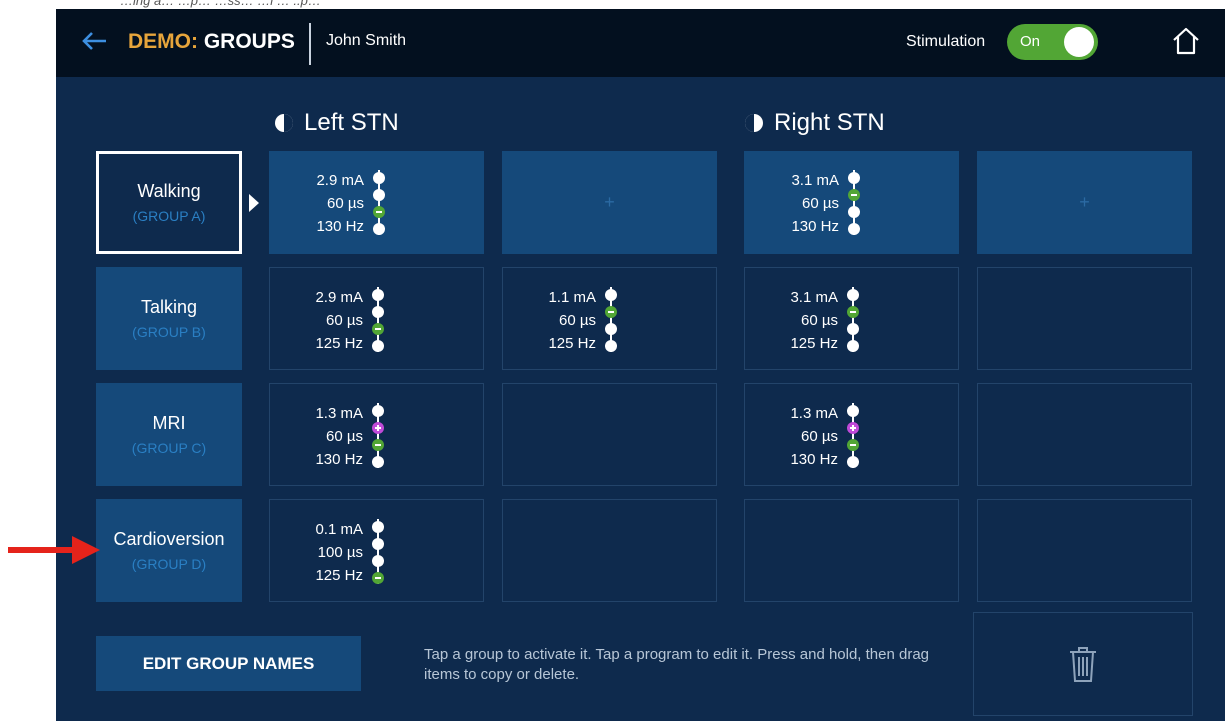  I want to click on program-cell-b2: 1.1 mA 60 µs 125 Hz, so click(609, 318).